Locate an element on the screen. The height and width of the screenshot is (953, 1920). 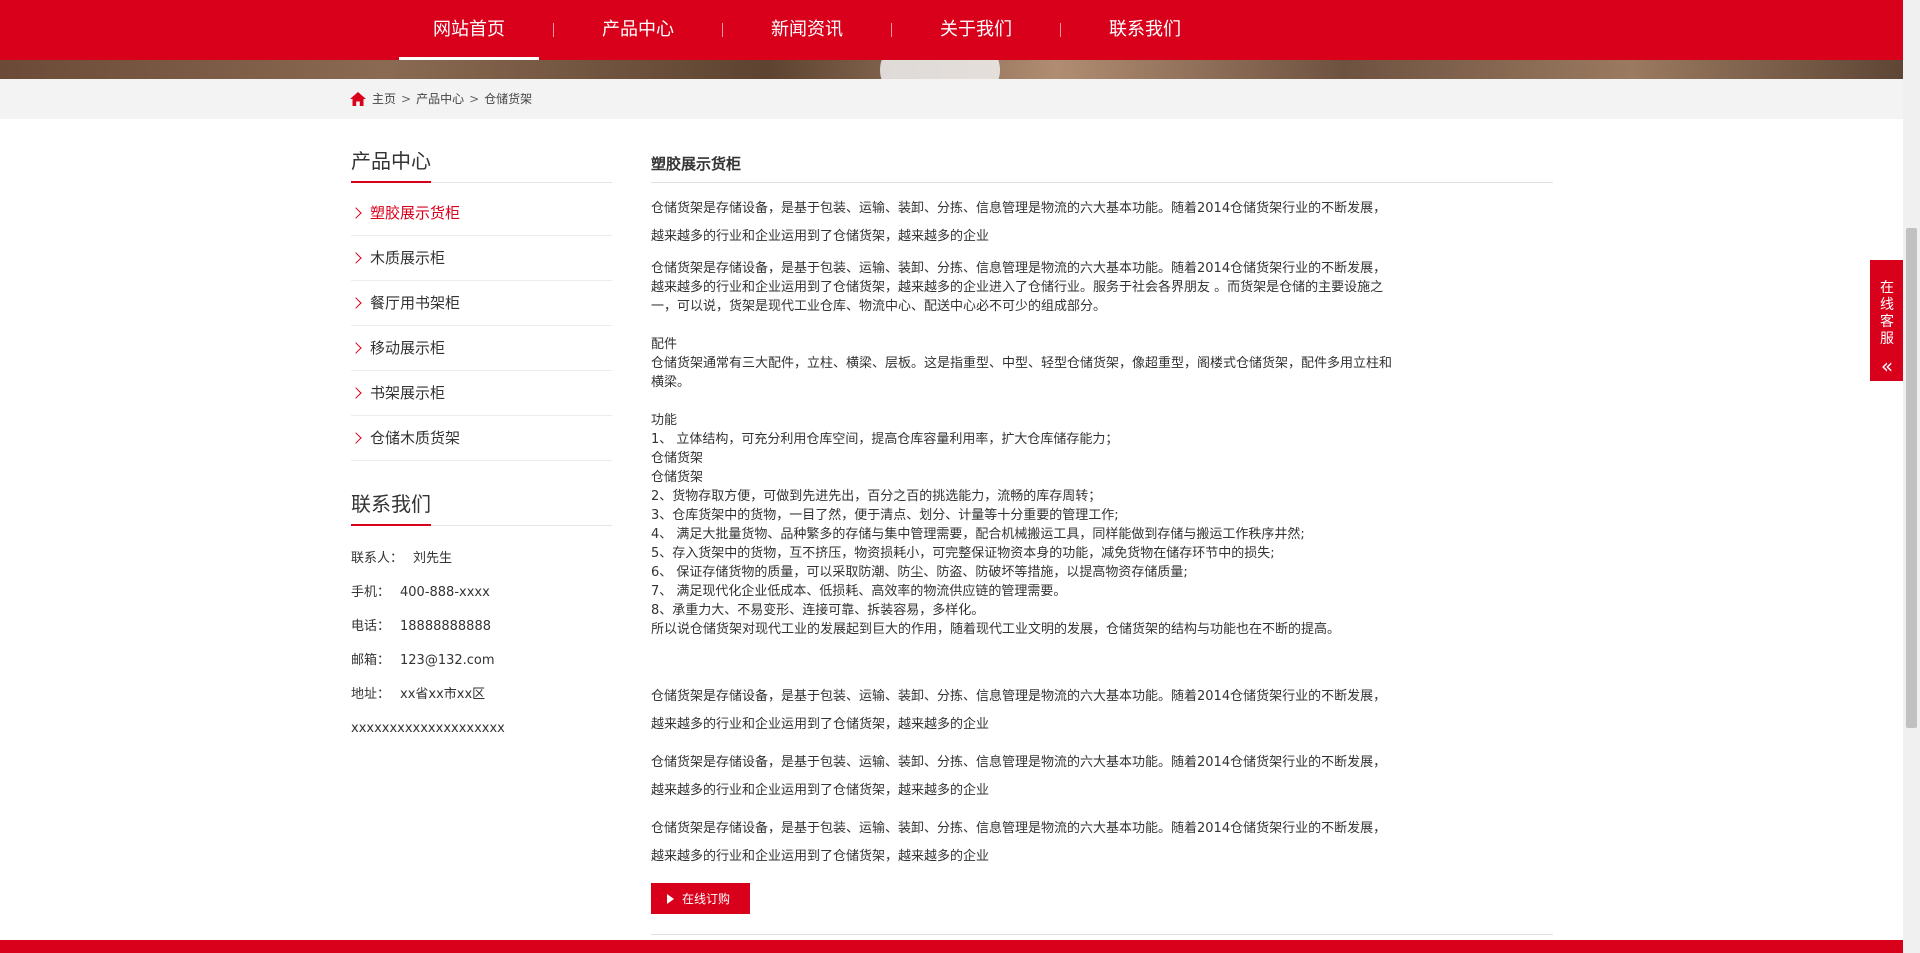
intro-line: 越来越多的行业和企业运用到了仓储货架，越来越多的企业 is located at coordinates (820, 236).